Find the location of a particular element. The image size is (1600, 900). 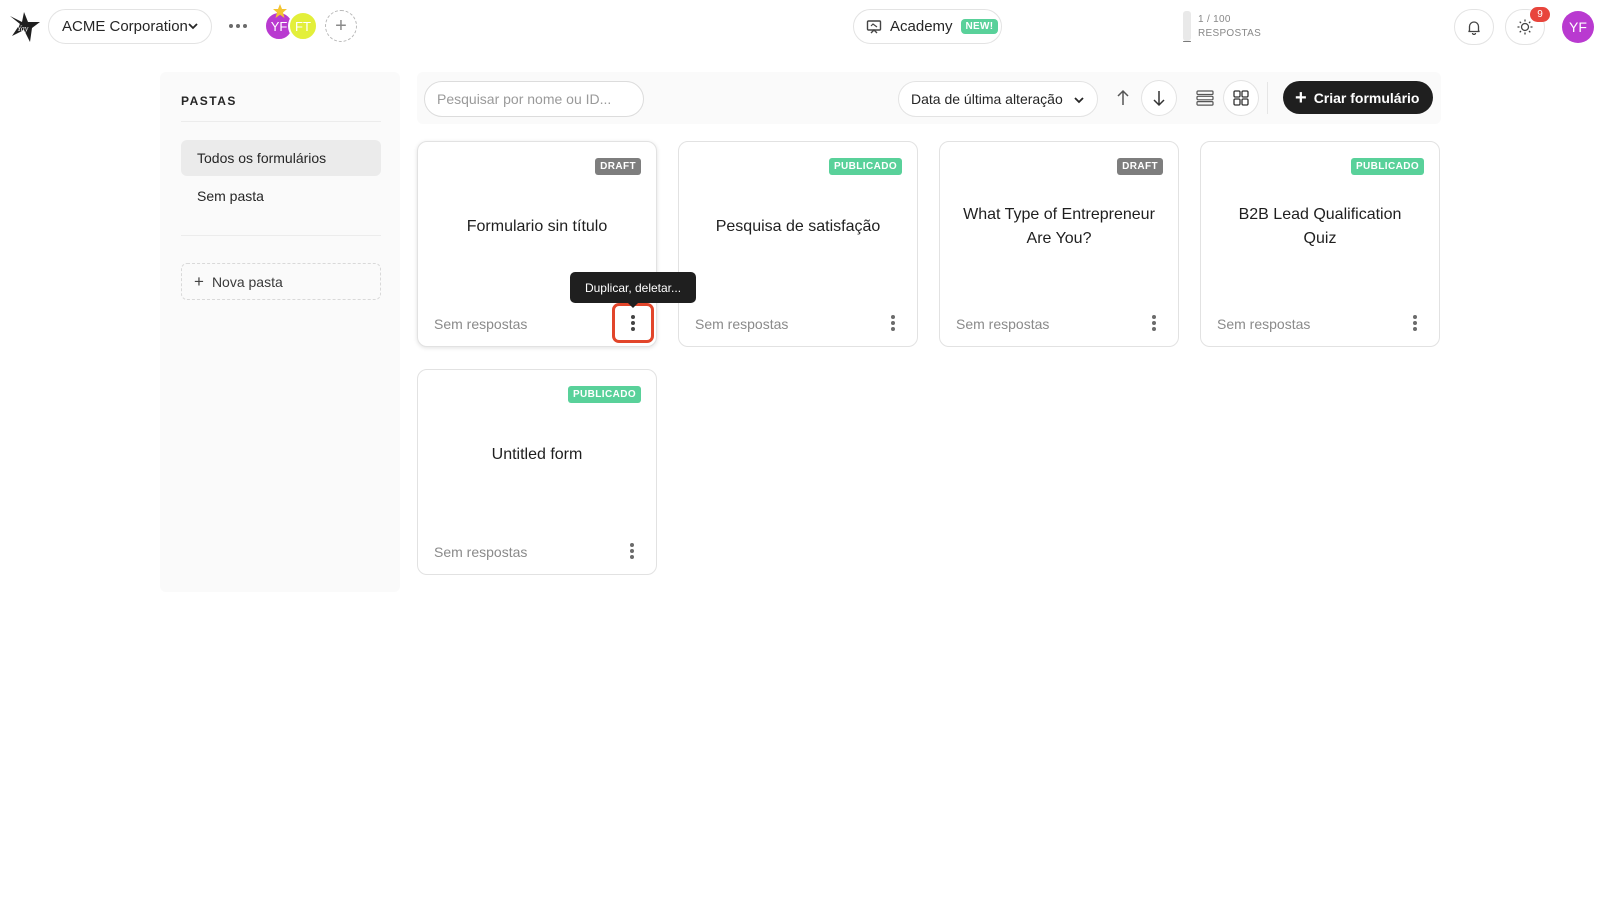

svg-text: Yay is located at coordinates (23, 28).